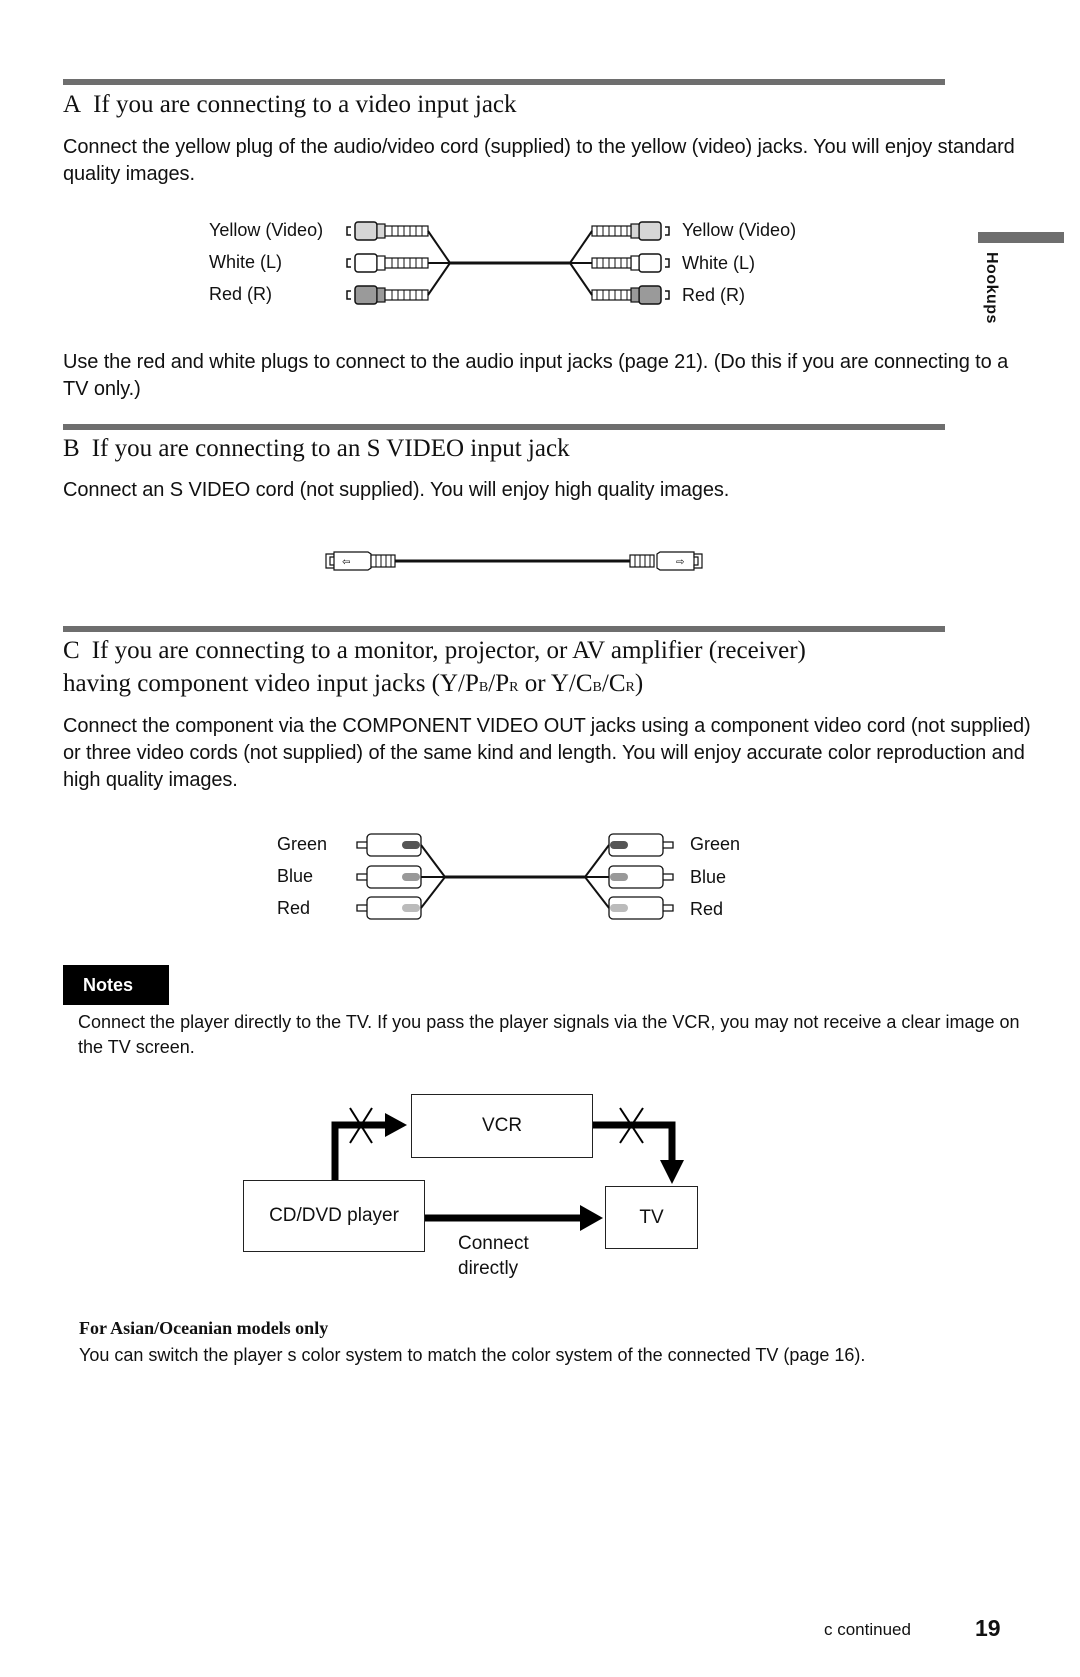  Describe the element at coordinates (358, 1150) in the screenshot. I see `arrow-player-to-vcr` at that location.